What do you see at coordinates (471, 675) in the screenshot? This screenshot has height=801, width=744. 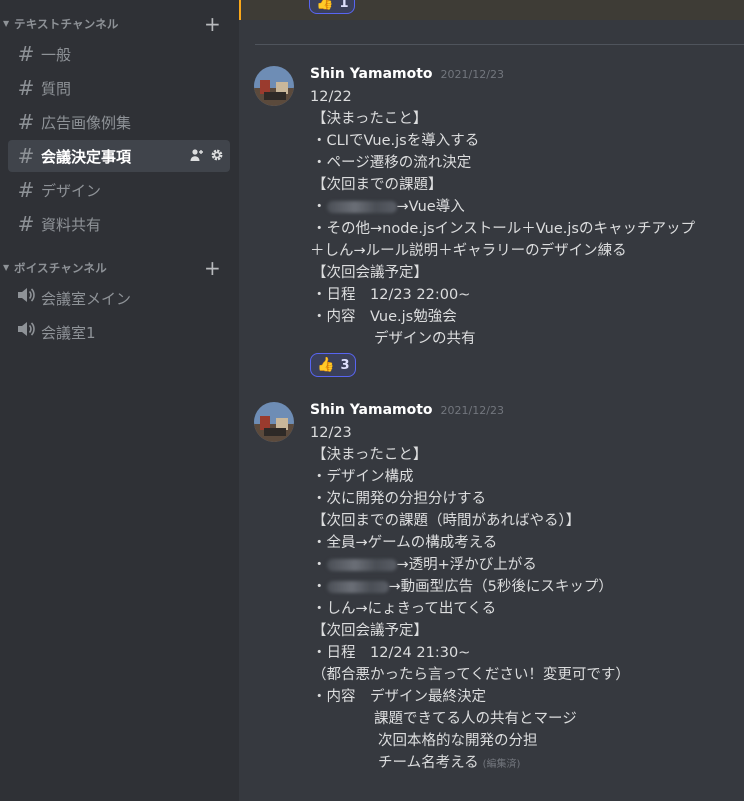 I see `message-line: （都合悪かったら言ってください！変更可です）` at bounding box center [471, 675].